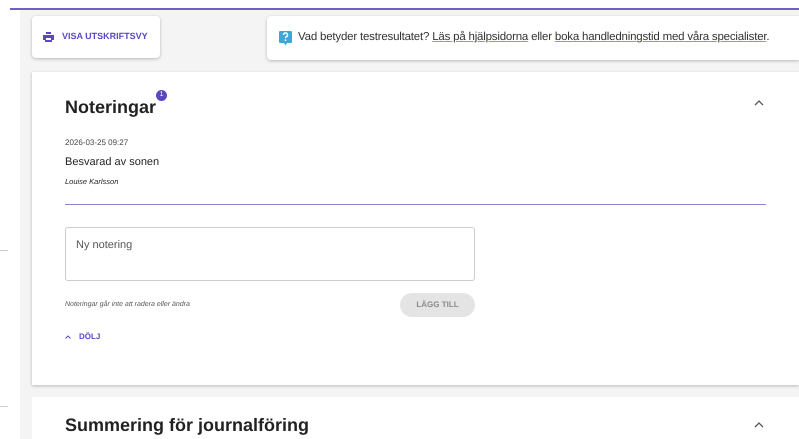  I want to click on note-text: Besvarad av sonen, so click(112, 162).